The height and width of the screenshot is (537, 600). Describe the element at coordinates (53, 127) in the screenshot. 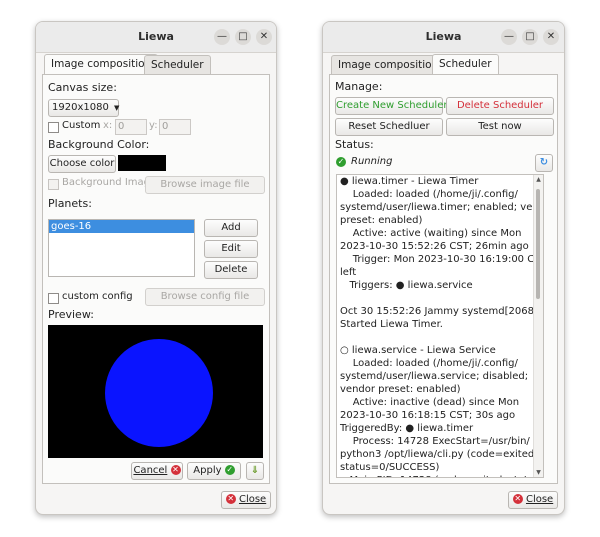

I see `custom-checkbox` at that location.